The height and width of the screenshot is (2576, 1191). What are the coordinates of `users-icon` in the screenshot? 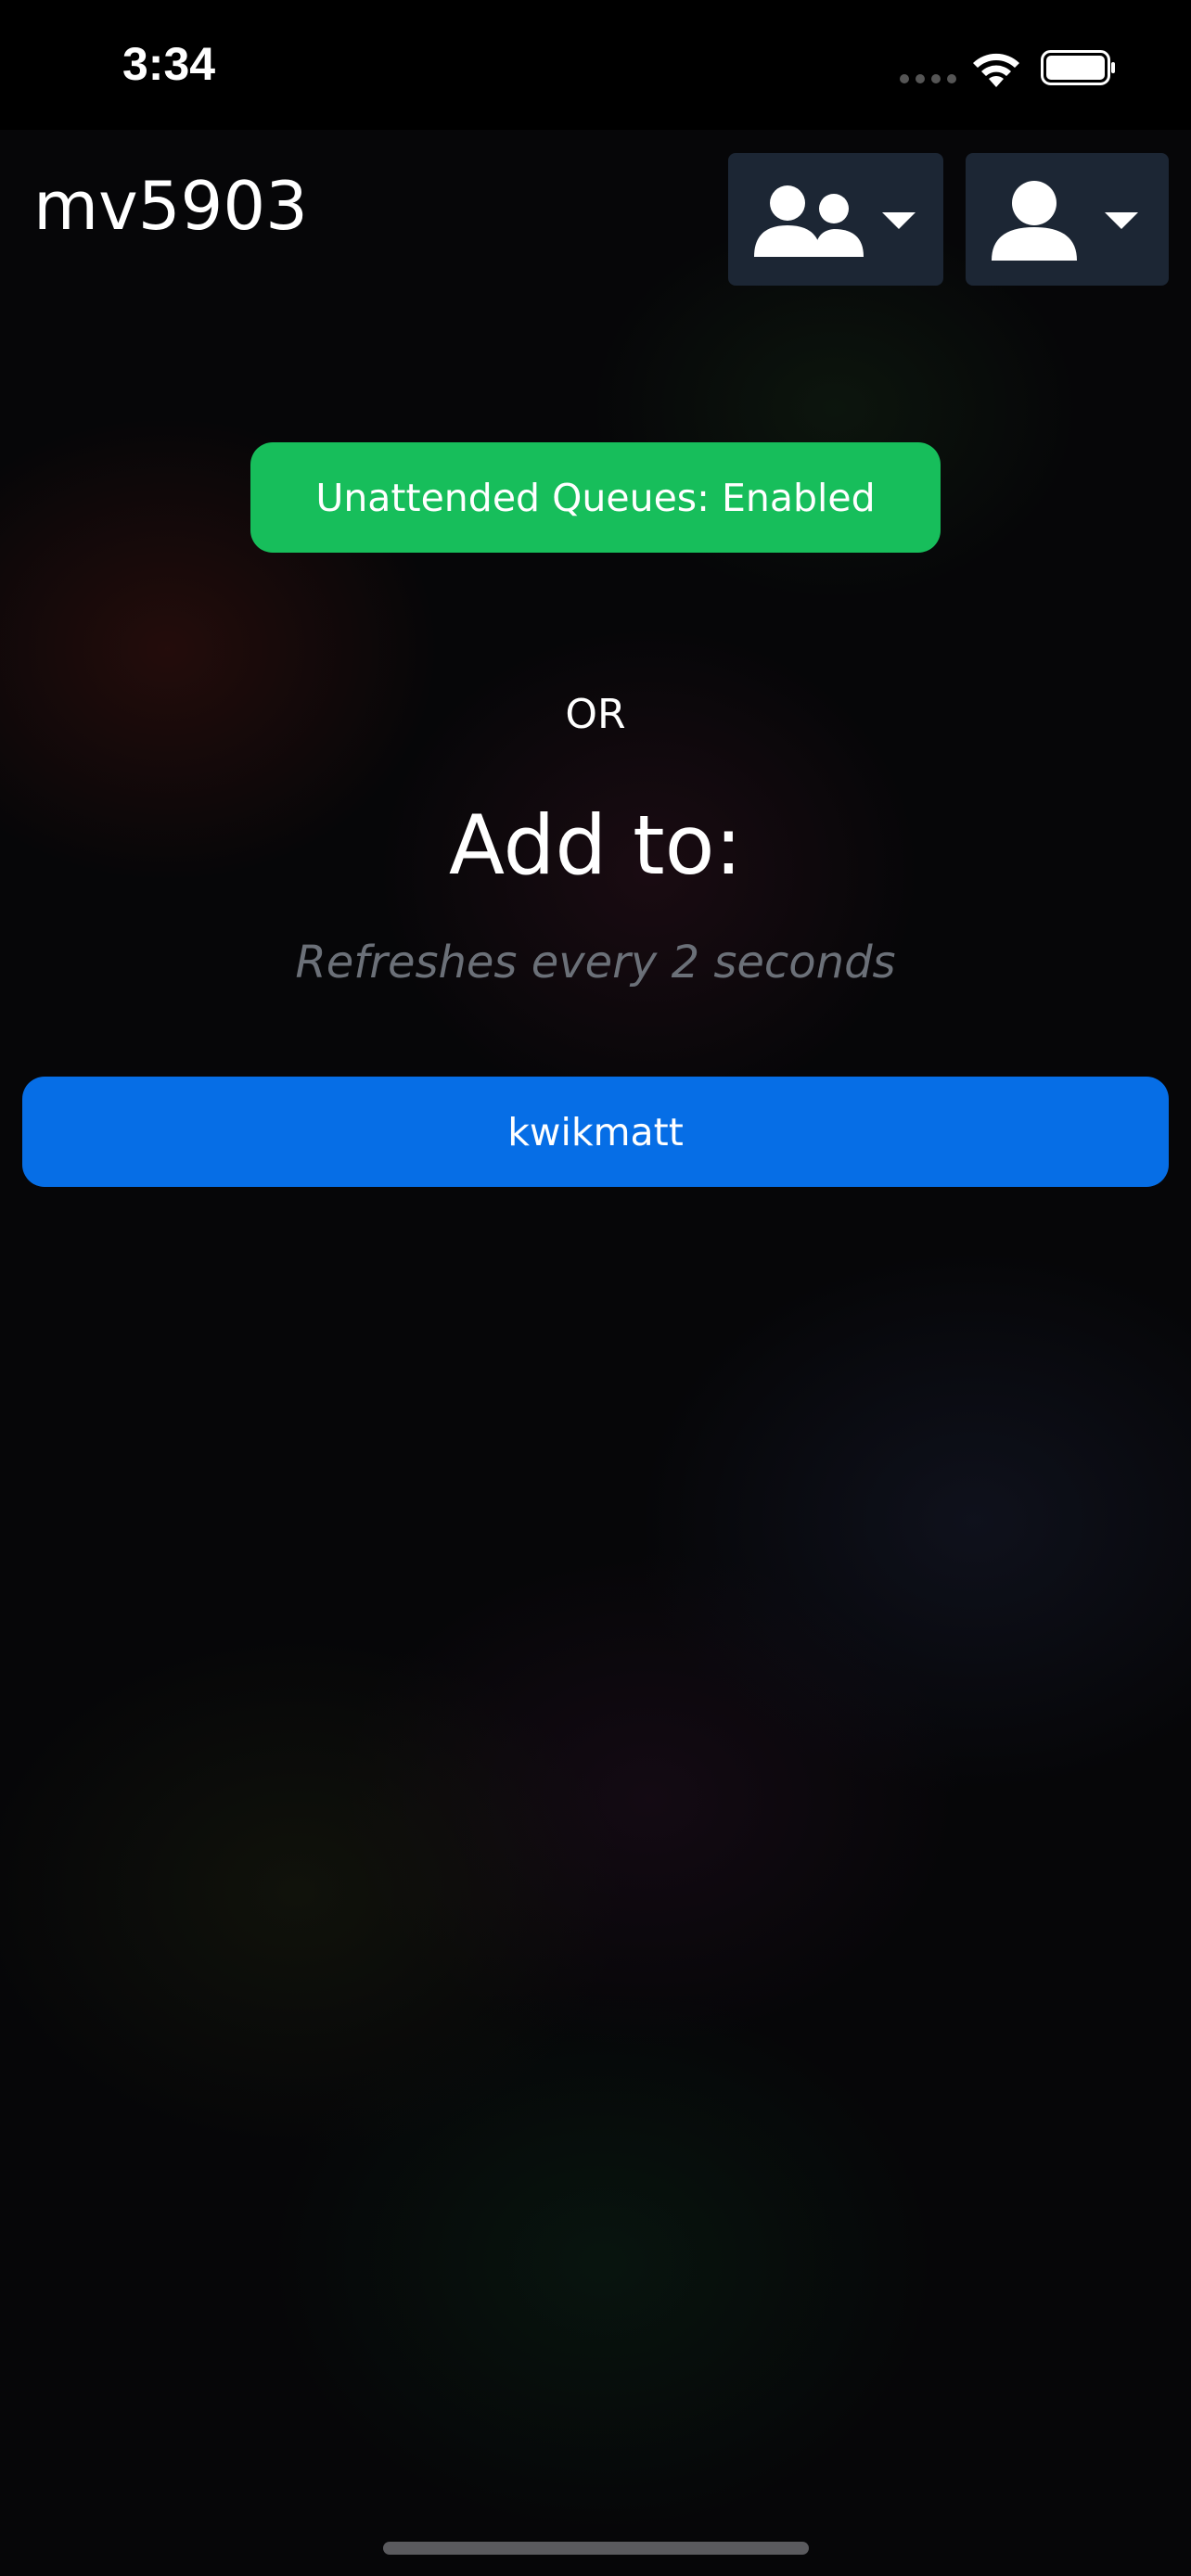 It's located at (809, 221).